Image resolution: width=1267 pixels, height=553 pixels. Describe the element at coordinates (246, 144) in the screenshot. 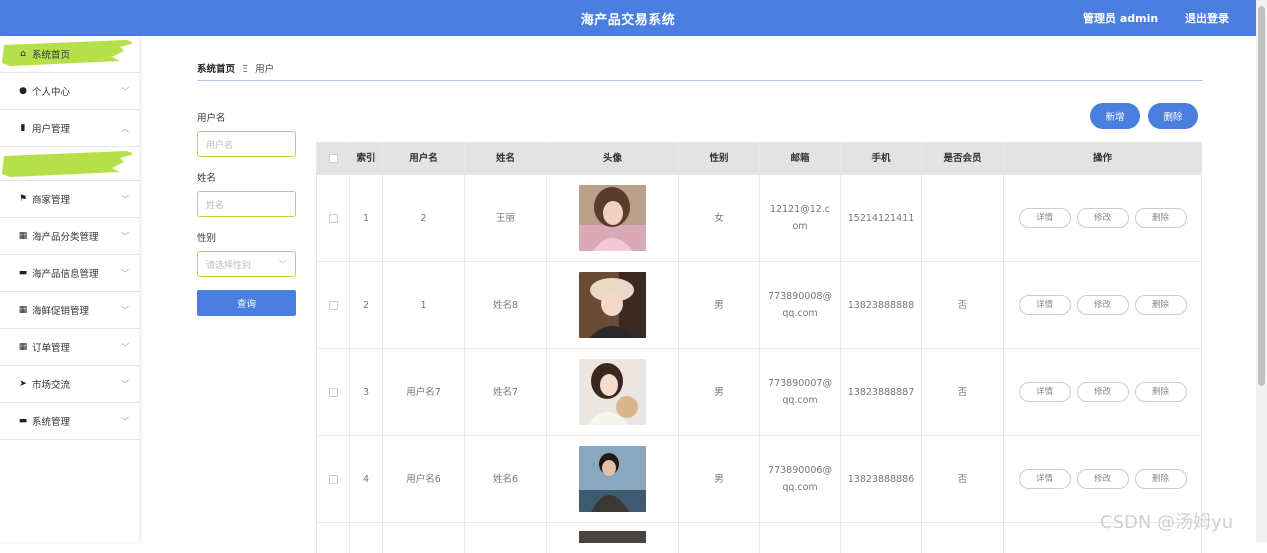

I see `username-input: 用户名` at that location.